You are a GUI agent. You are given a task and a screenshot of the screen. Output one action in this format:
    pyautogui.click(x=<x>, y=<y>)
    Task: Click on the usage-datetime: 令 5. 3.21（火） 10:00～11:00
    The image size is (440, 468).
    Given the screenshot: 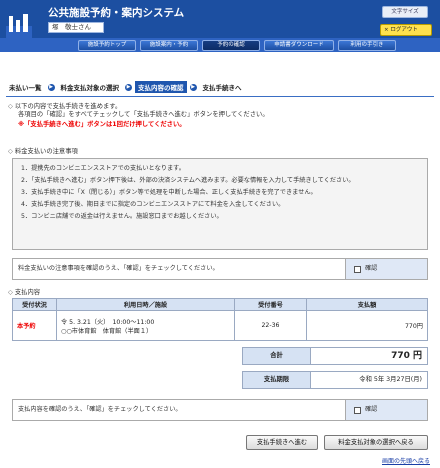 What is the action you would take?
    pyautogui.click(x=108, y=322)
    